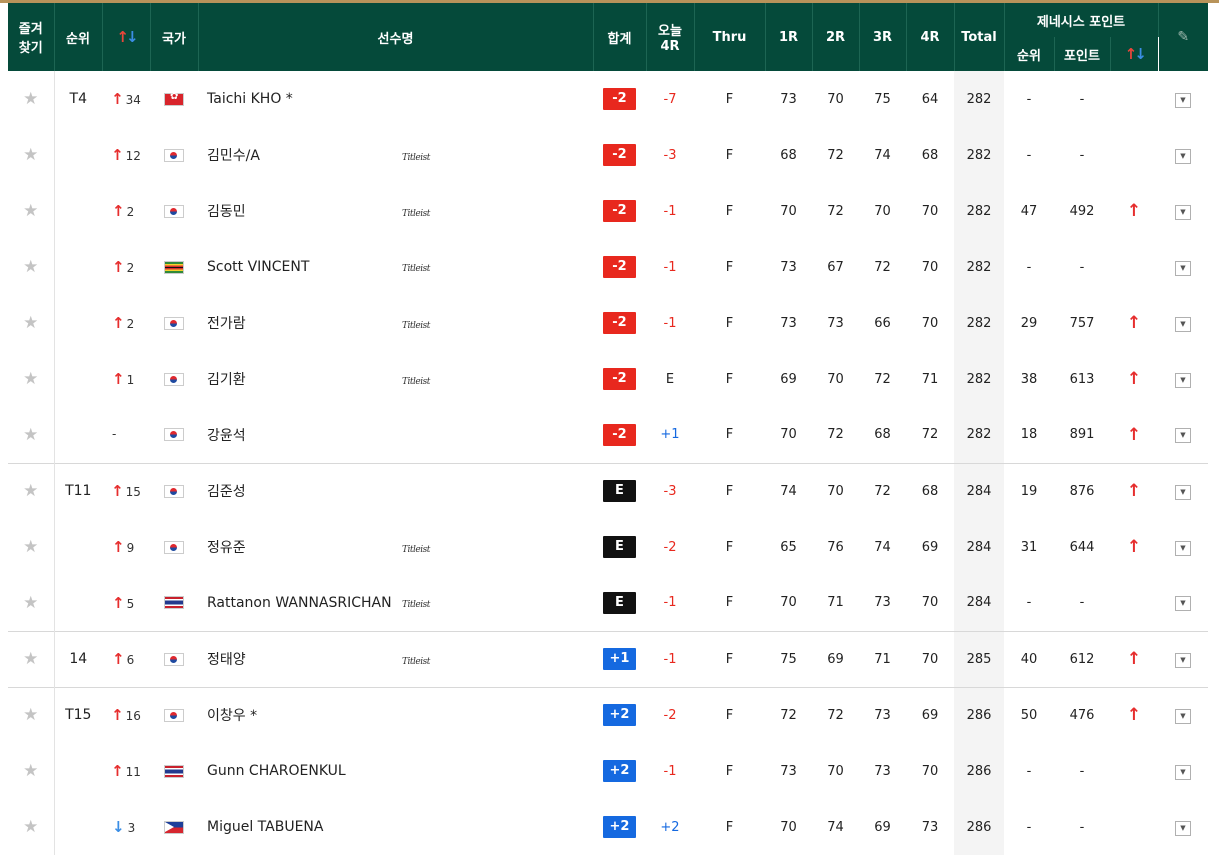 This screenshot has width=1219, height=855. I want to click on player-cell: Scott VINCENT Titleist, so click(395, 267).